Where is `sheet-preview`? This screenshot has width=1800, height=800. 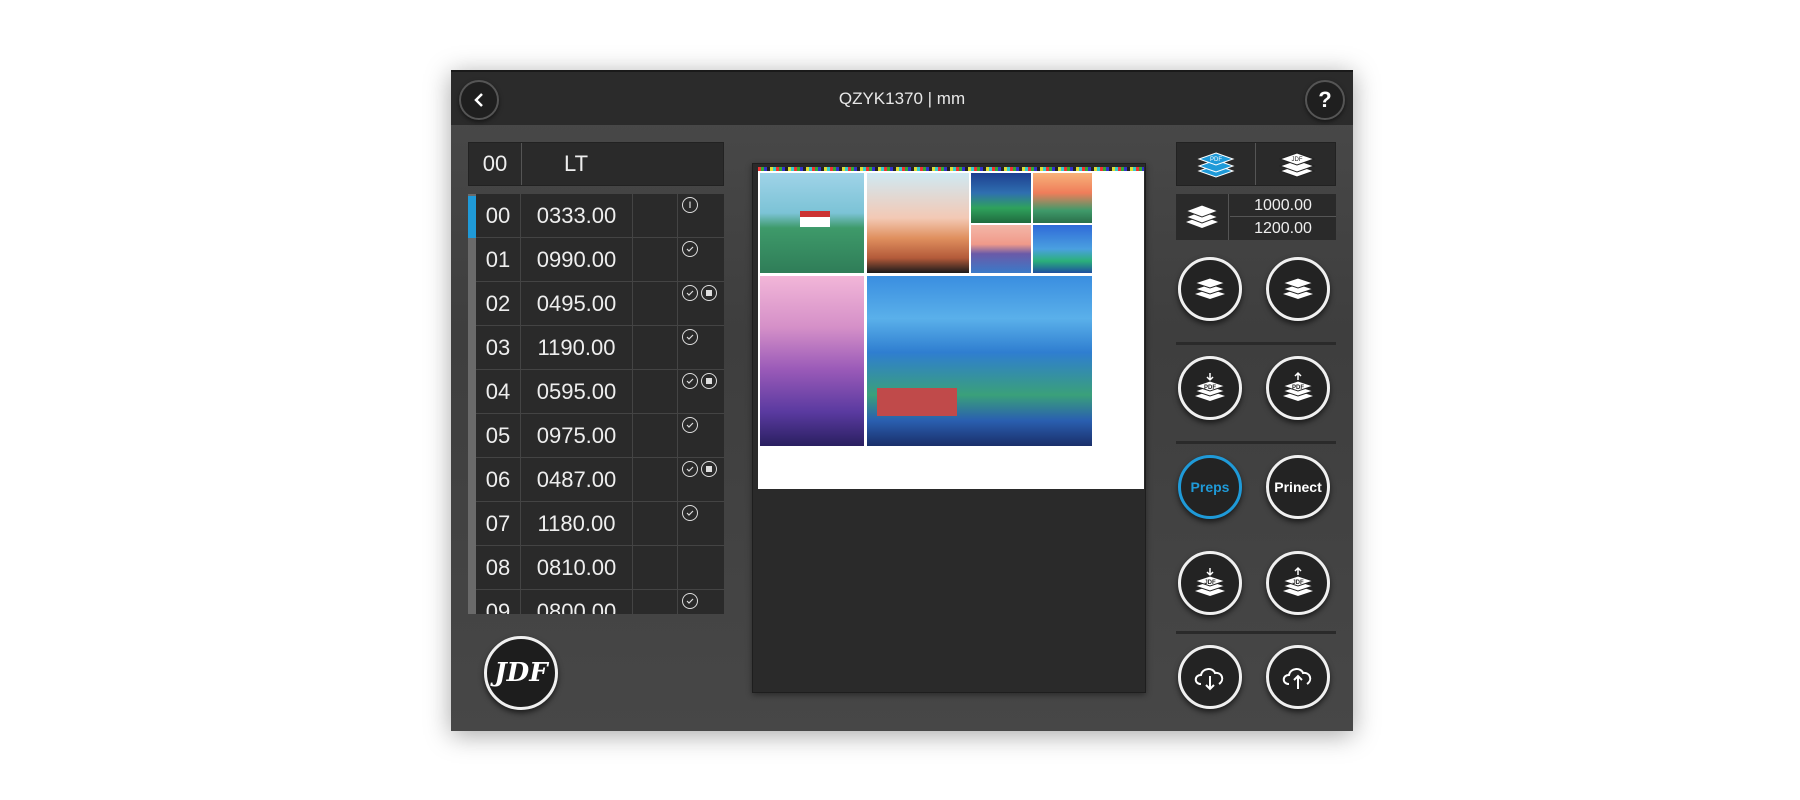 sheet-preview is located at coordinates (949, 428).